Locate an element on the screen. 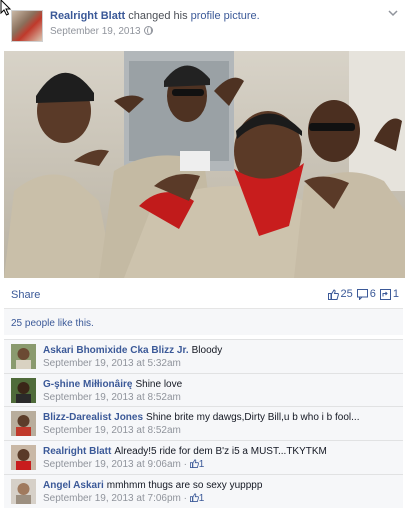 The width and height of the screenshot is (407, 512). comment-author-link: G-şhine Miłłionâirę is located at coordinates (87, 384).